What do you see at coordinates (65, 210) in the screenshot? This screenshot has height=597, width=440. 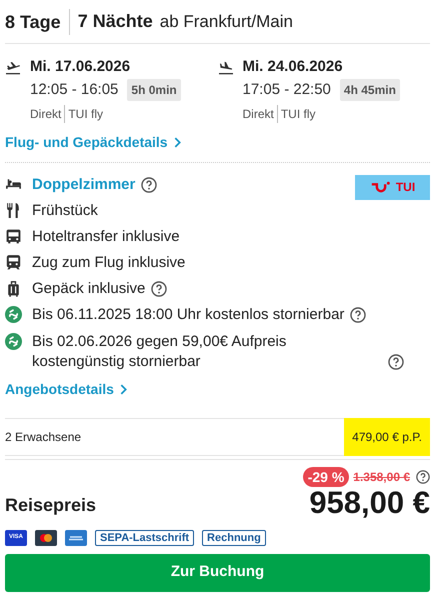 I see `feature-text: Frühstück` at bounding box center [65, 210].